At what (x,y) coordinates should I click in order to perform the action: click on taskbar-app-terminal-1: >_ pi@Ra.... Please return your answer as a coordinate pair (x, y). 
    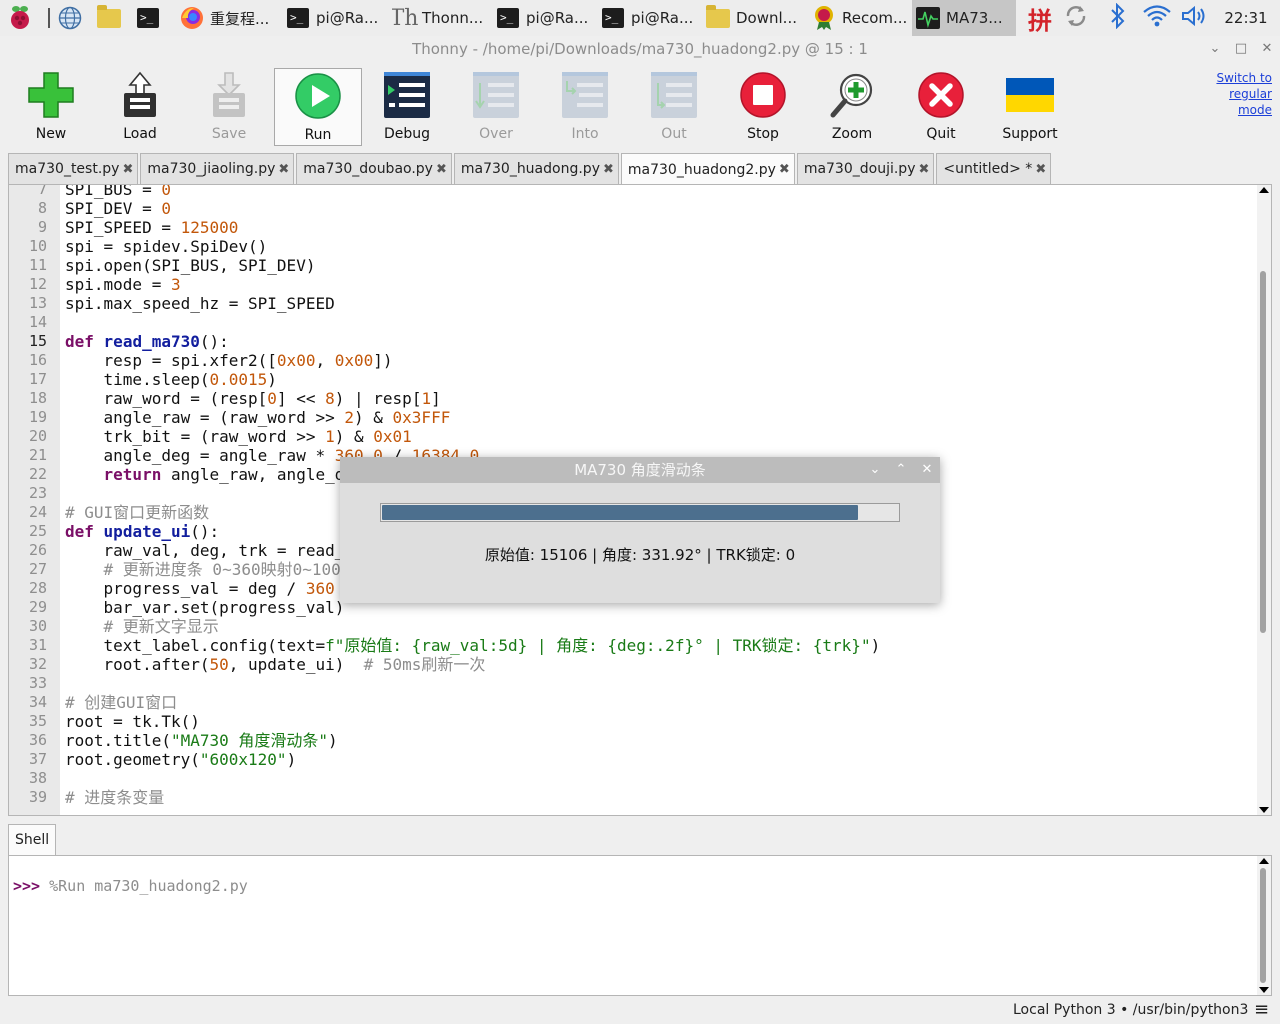
    Looking at the image, I should click on (336, 18).